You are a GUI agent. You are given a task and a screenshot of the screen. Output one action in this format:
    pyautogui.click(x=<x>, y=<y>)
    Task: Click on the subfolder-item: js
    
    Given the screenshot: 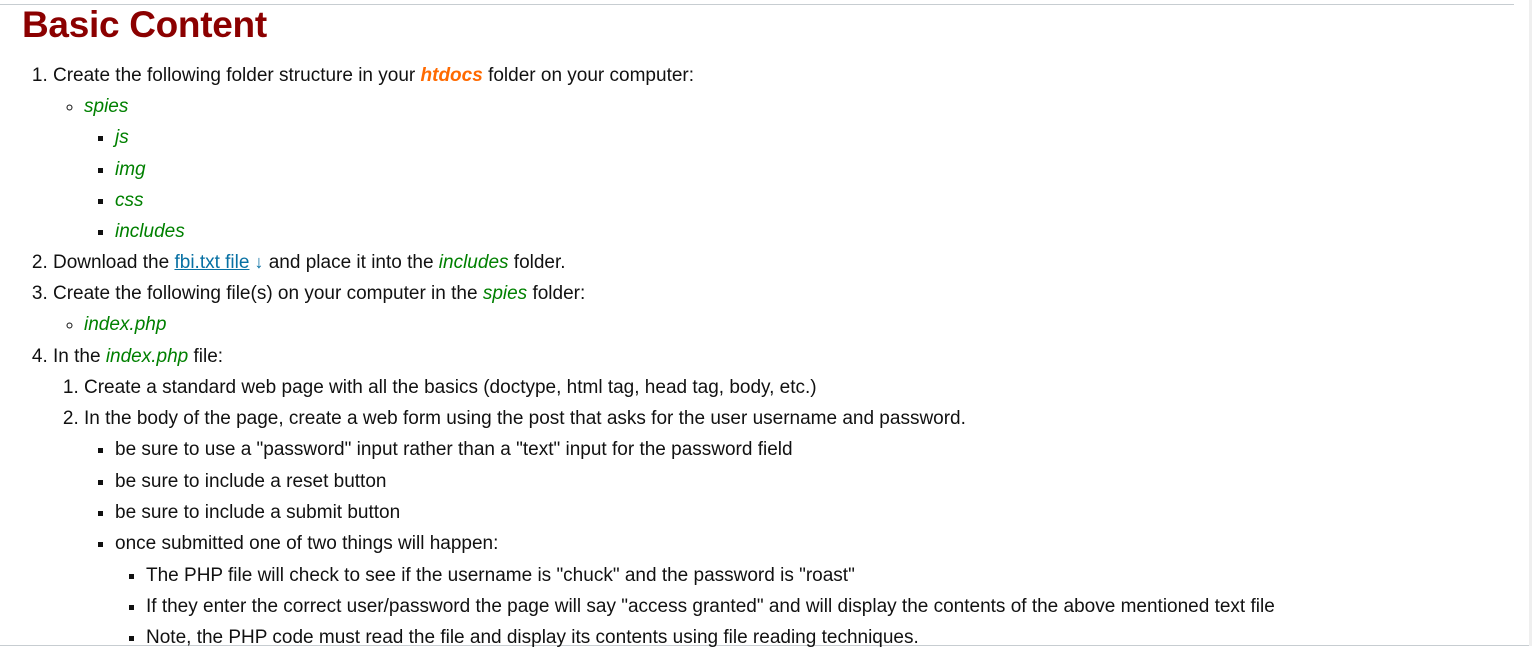 What is the action you would take?
    pyautogui.click(x=813, y=137)
    